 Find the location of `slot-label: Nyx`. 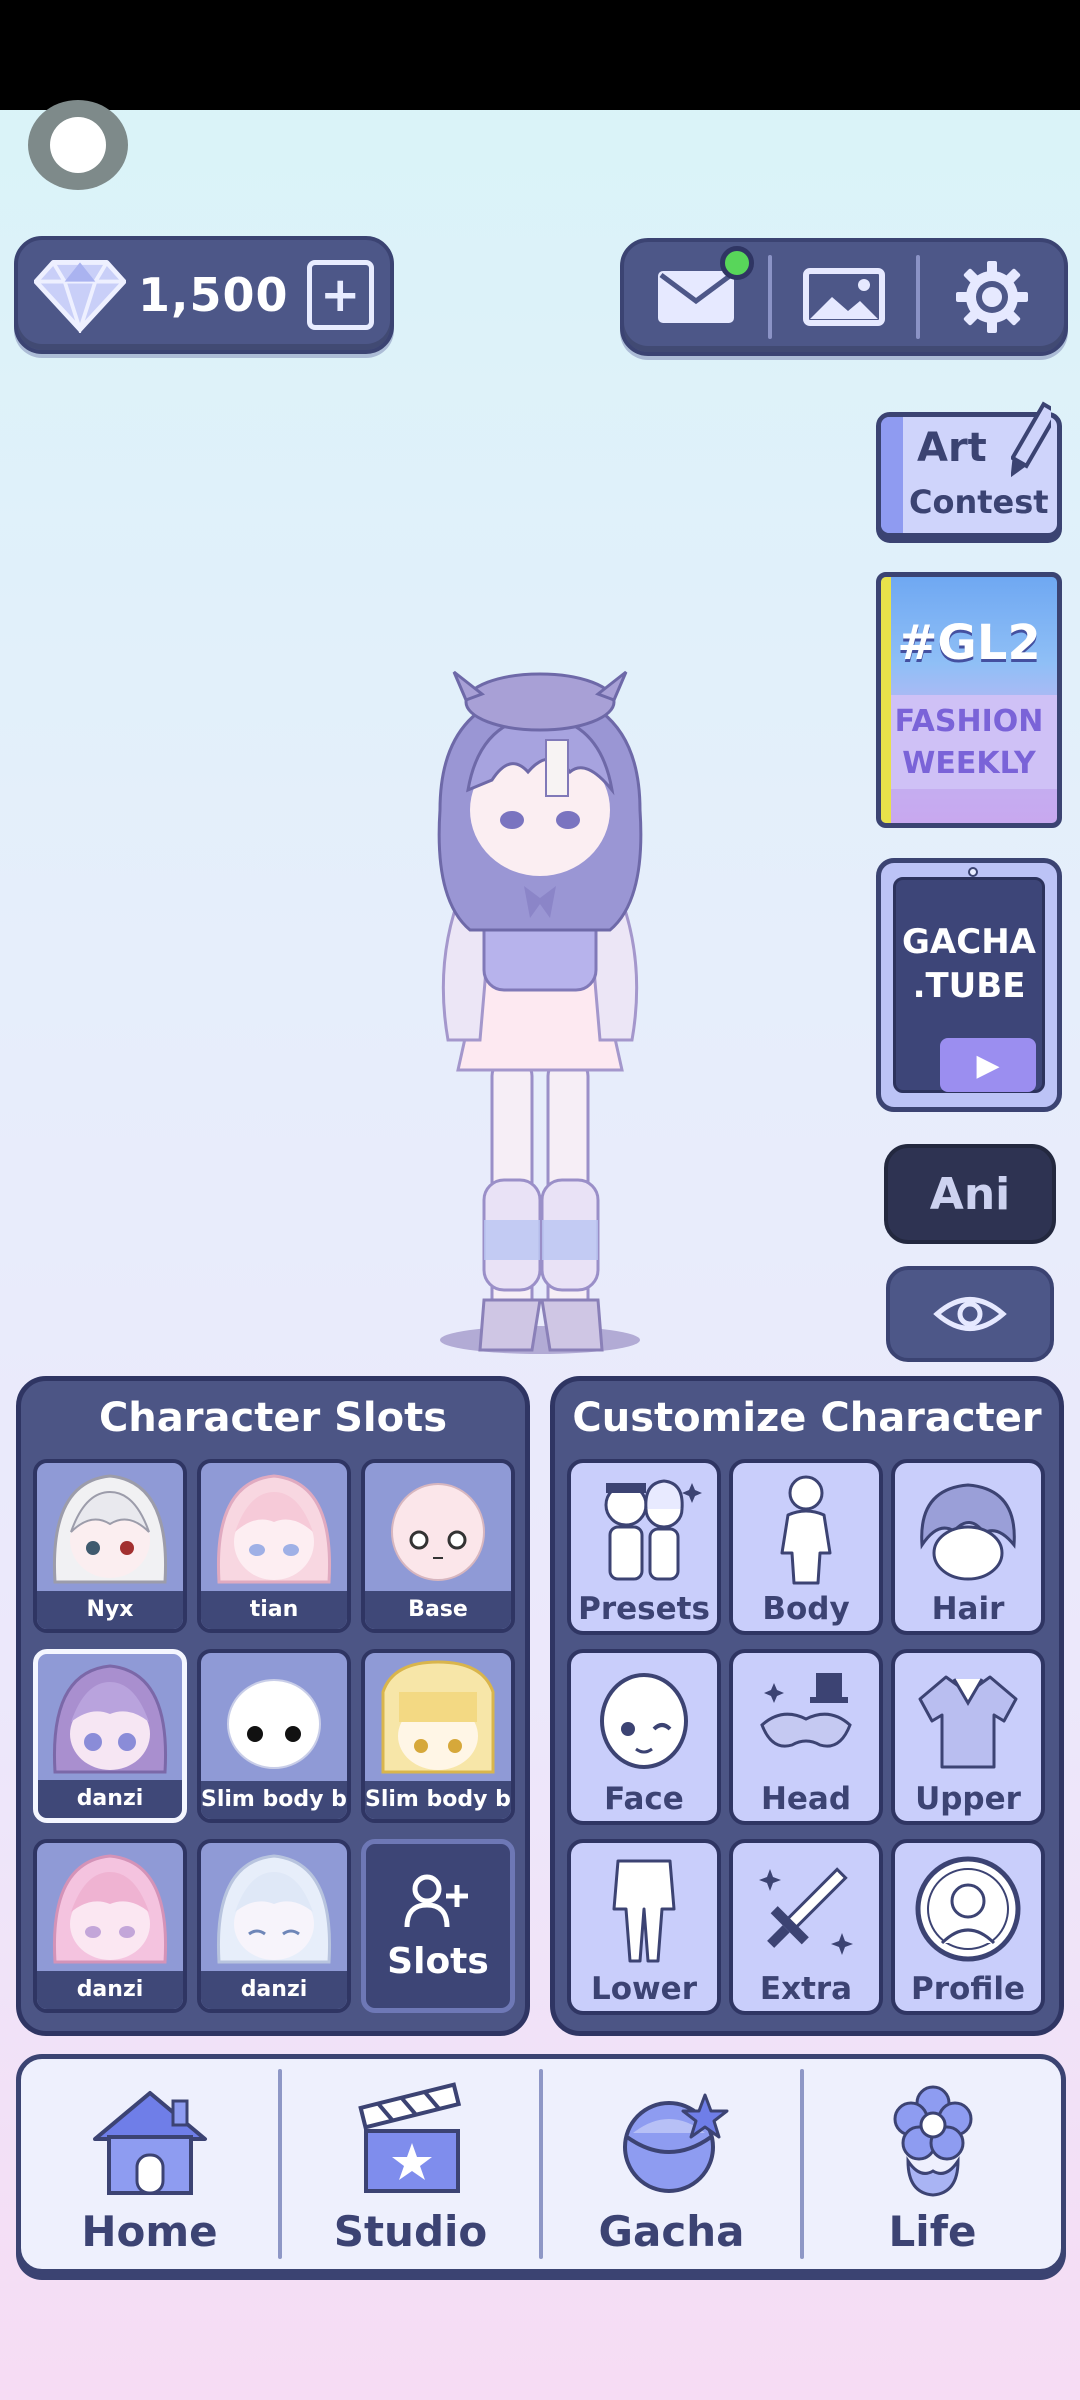

slot-label: Nyx is located at coordinates (110, 1610).